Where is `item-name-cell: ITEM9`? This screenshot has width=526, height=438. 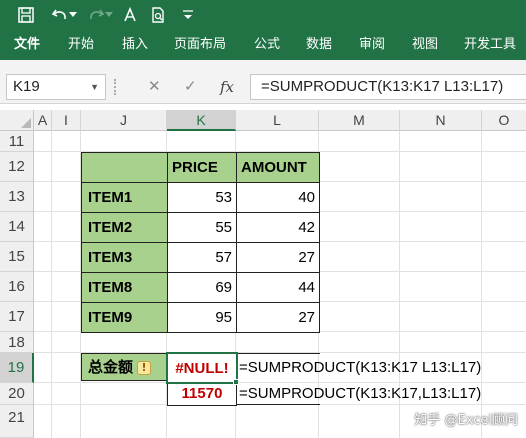 item-name-cell: ITEM9 is located at coordinates (124, 317).